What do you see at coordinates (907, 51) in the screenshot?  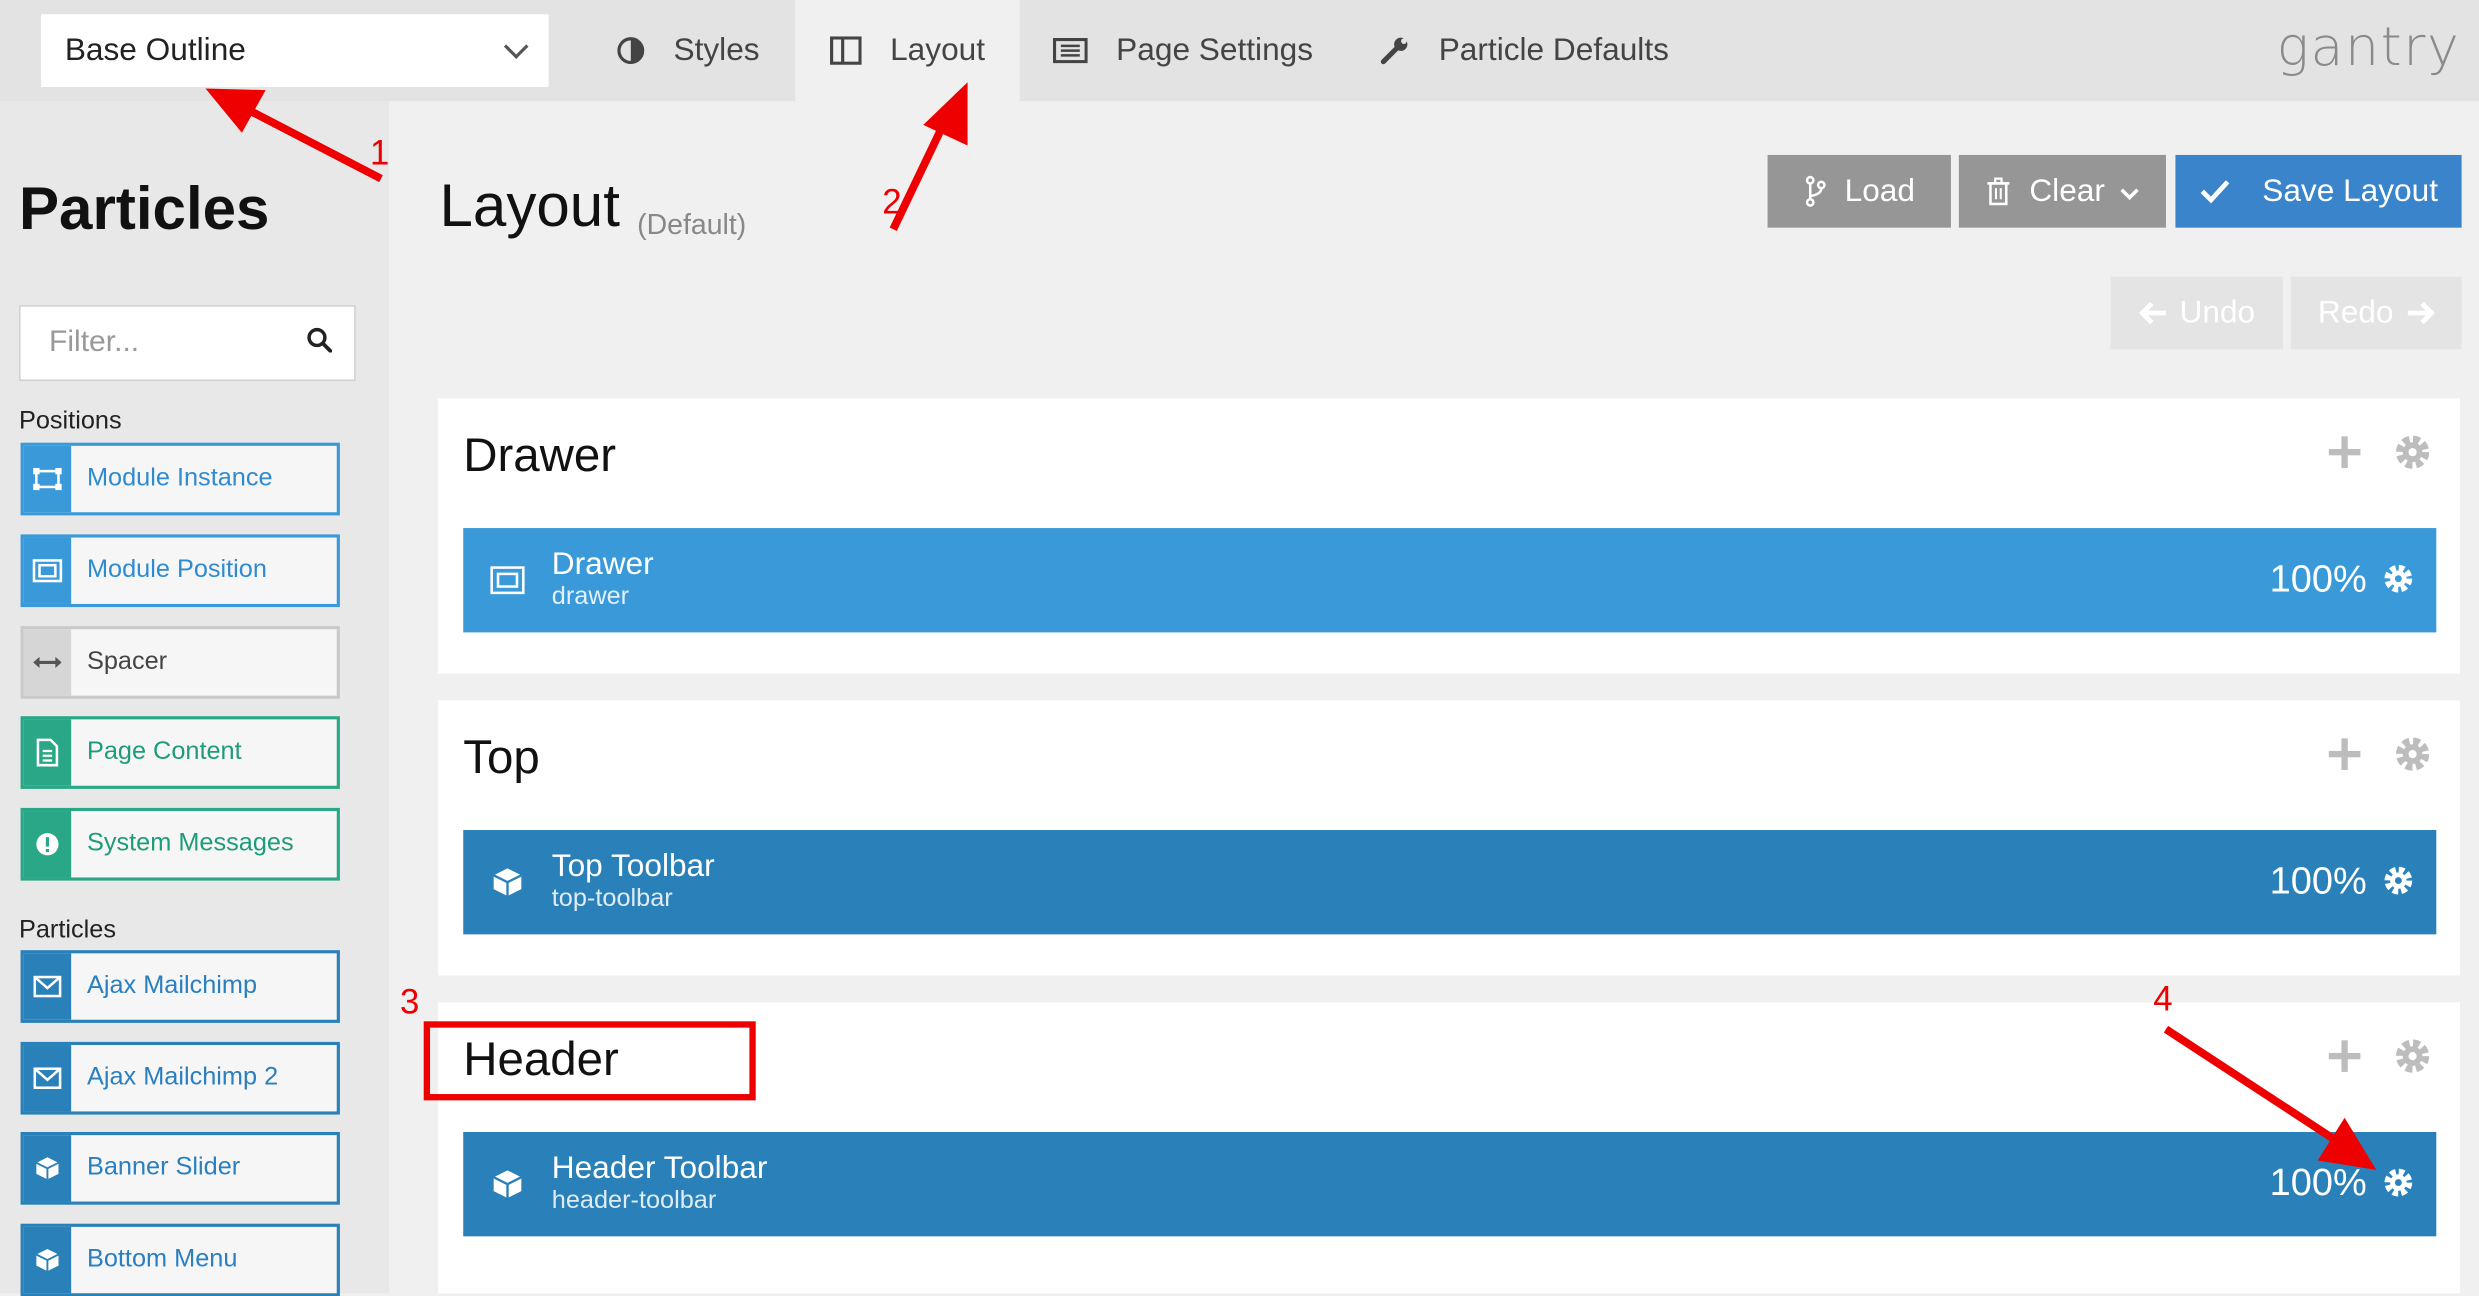 I see `tab-layout: Layout` at bounding box center [907, 51].